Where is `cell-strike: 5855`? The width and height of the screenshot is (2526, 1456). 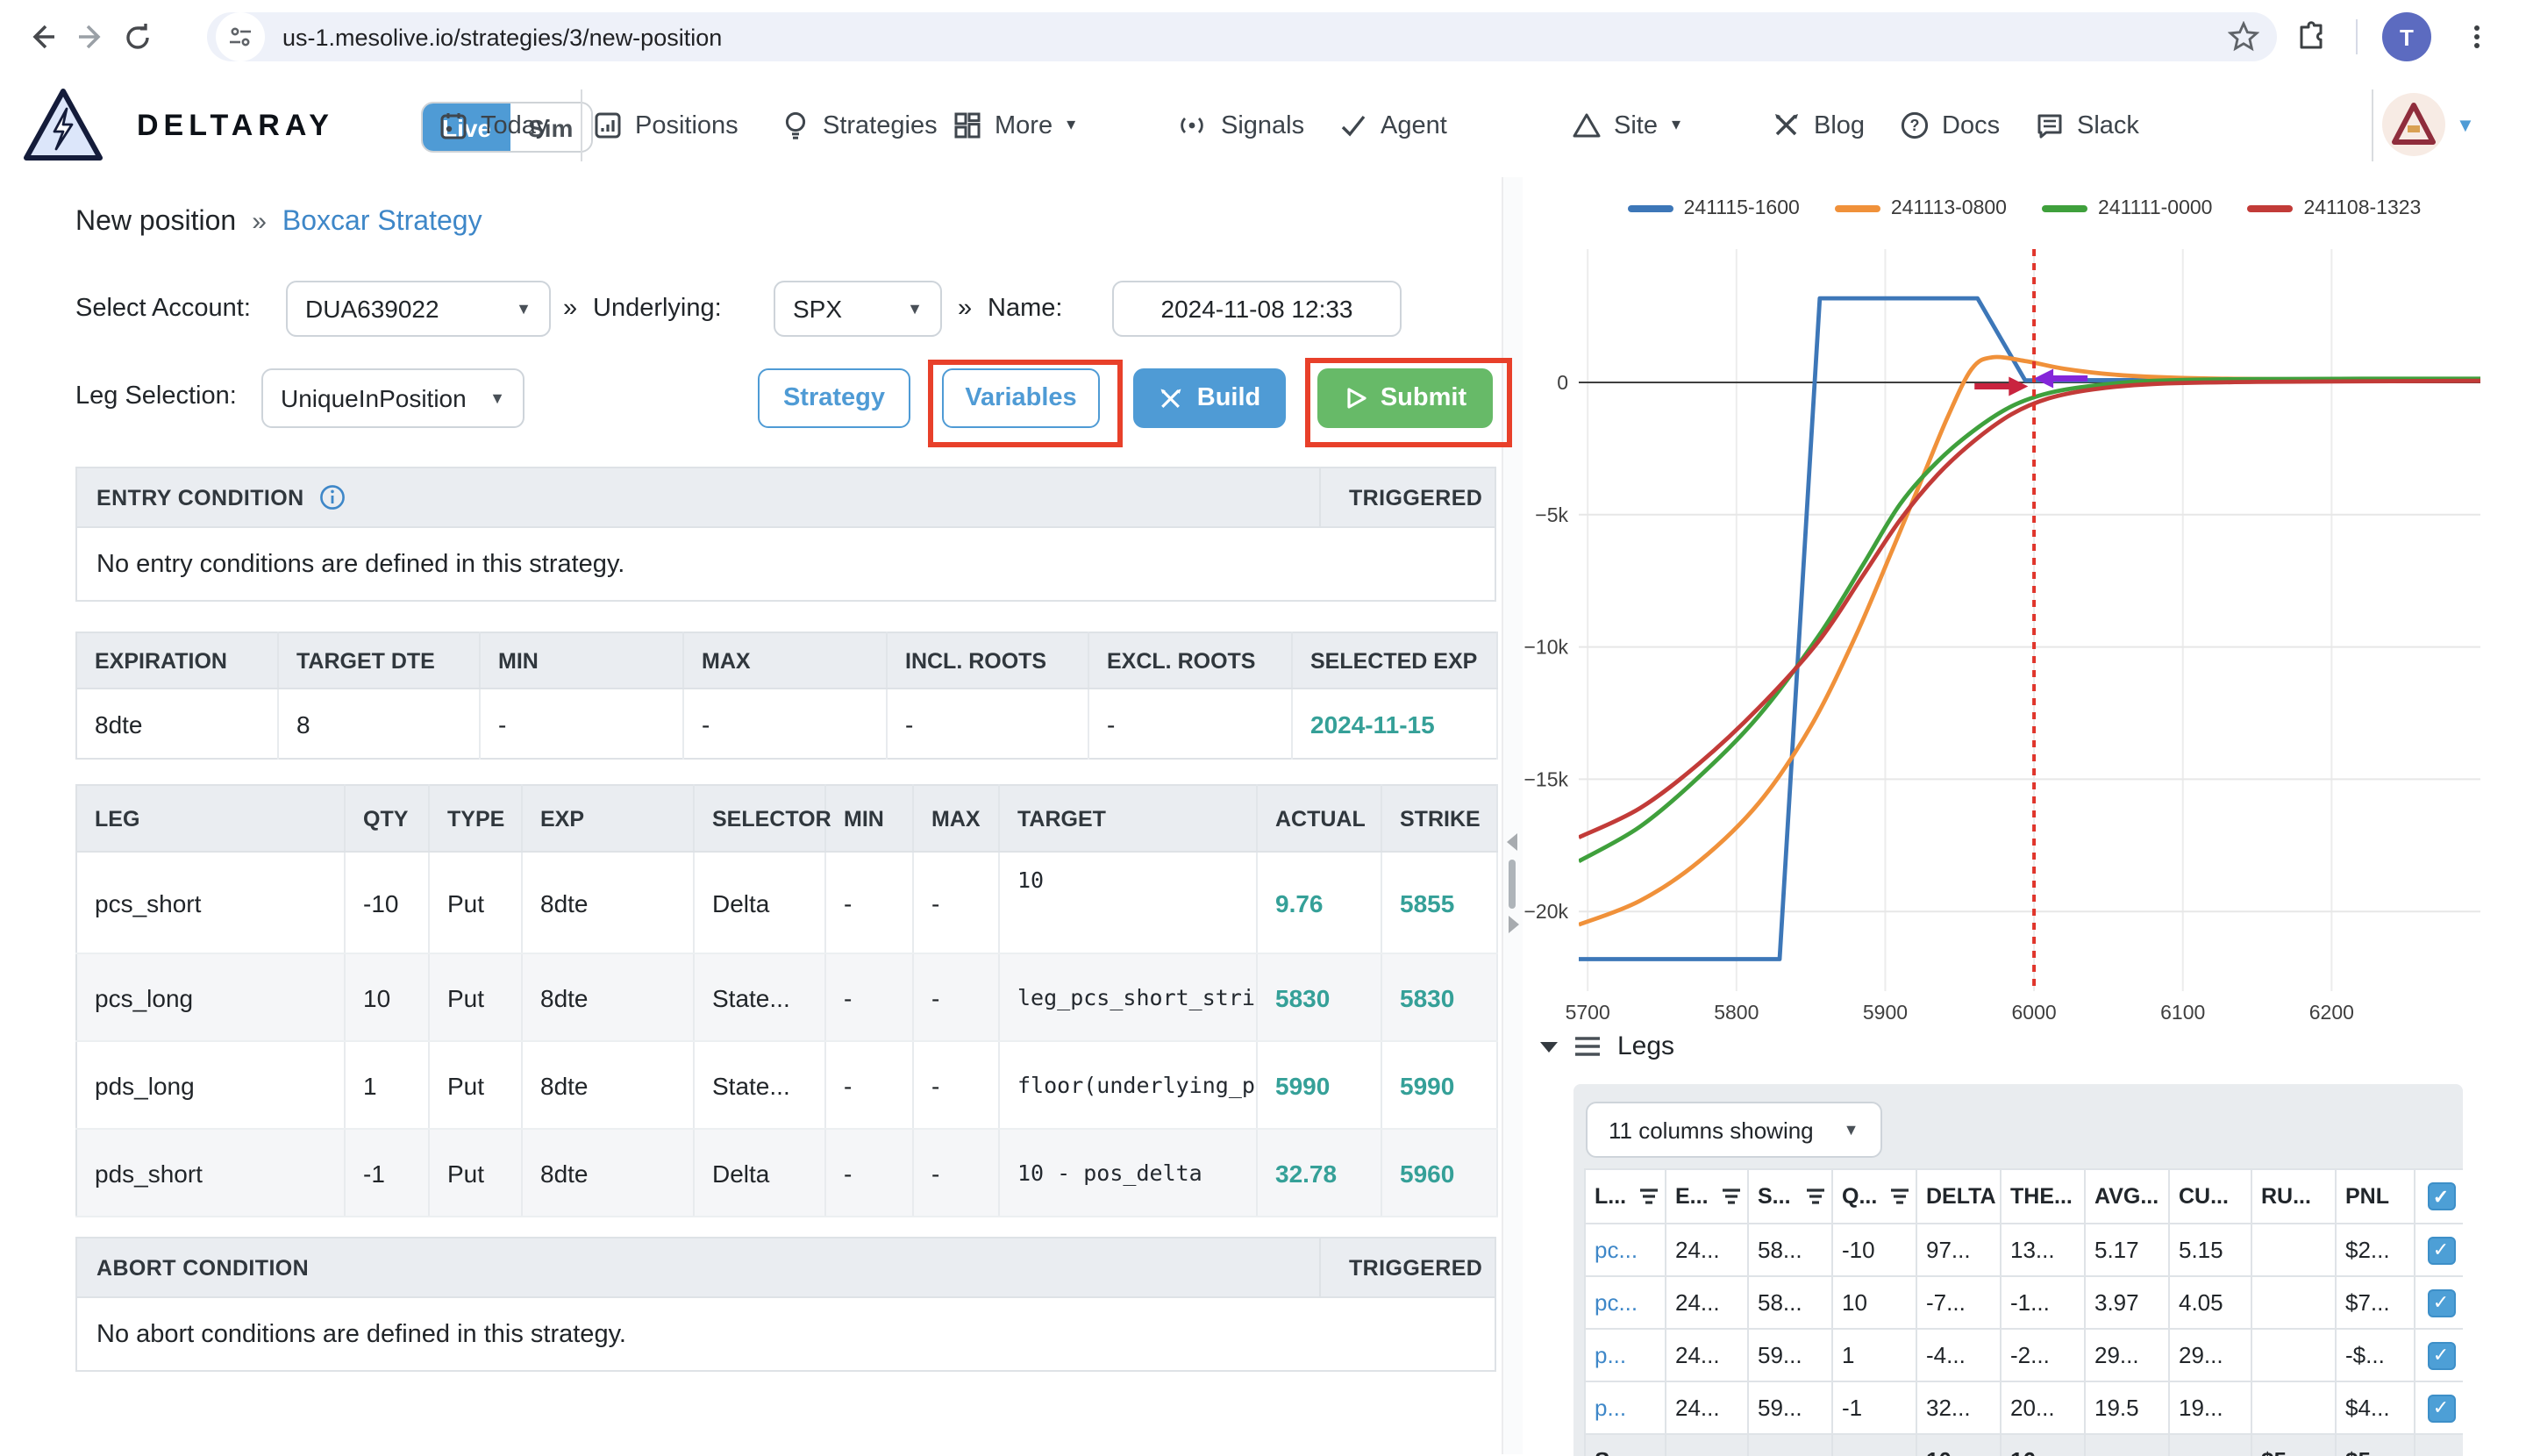
cell-strike: 5855 is located at coordinates (1439, 903).